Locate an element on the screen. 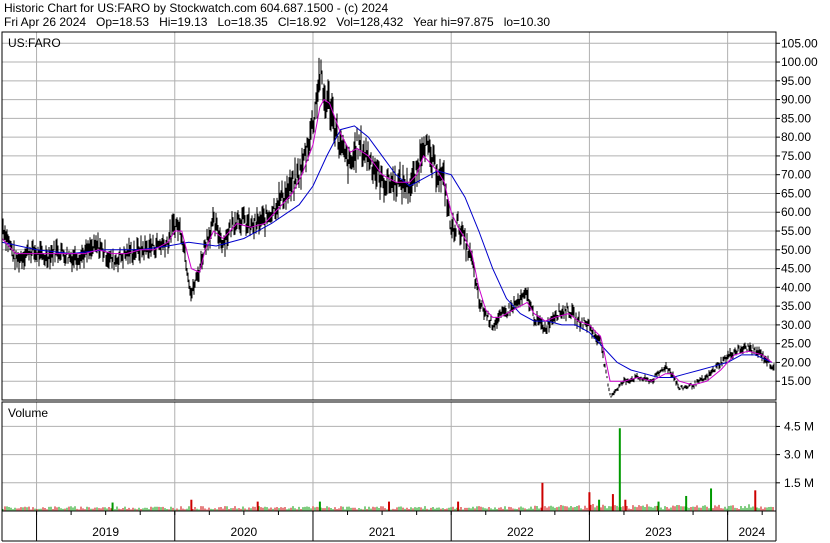 The image size is (830, 543). price-tick-label: 40.00 is located at coordinates (796, 287).